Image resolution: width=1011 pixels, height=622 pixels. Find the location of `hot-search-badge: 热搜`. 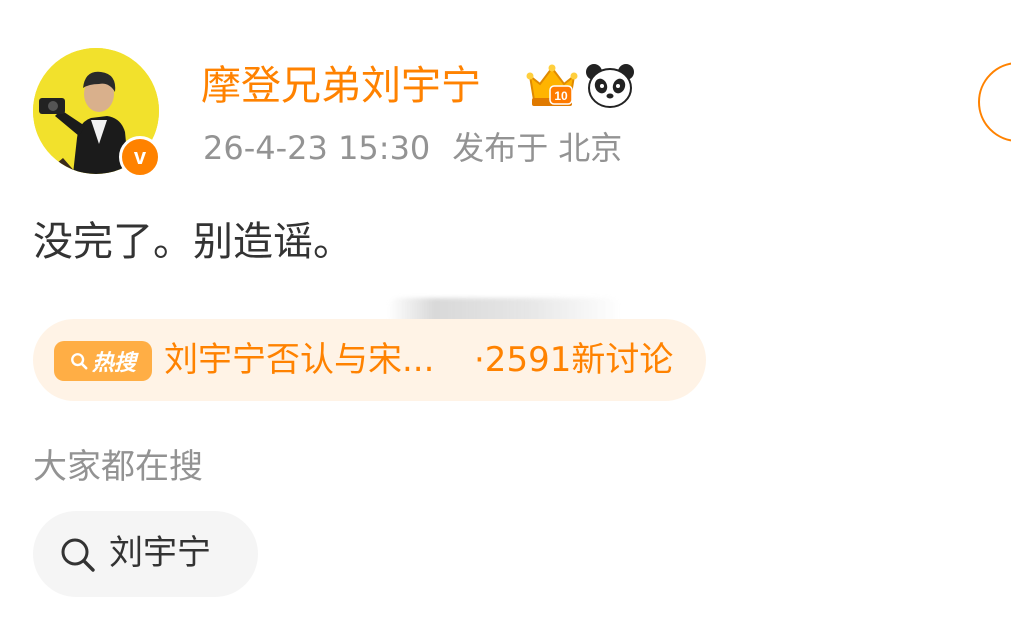

hot-search-badge: 热搜 is located at coordinates (103, 361).